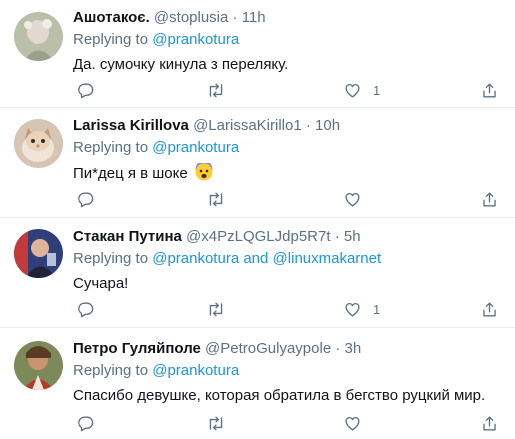  I want to click on tweet-text-row: Пи*дец я в шоке, so click(289, 173).